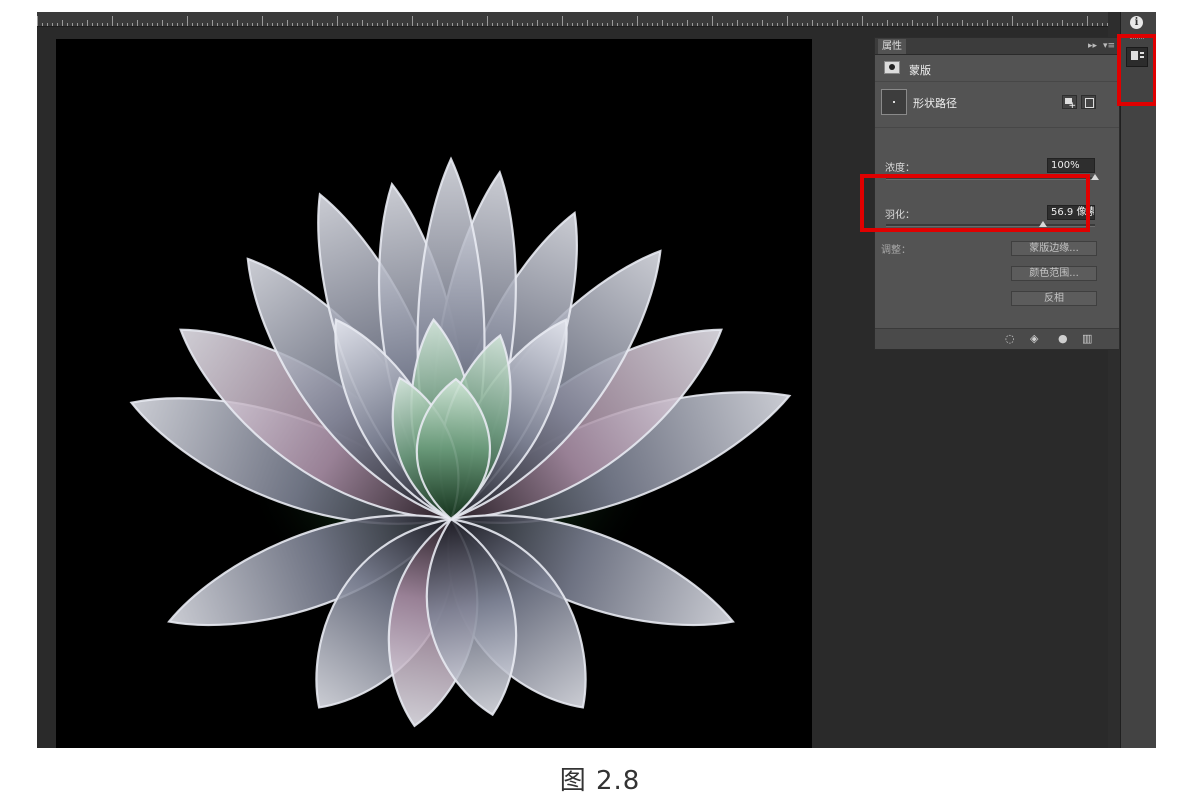  What do you see at coordinates (997, 69) in the screenshot?
I see `mask-header: 蒙版` at bounding box center [997, 69].